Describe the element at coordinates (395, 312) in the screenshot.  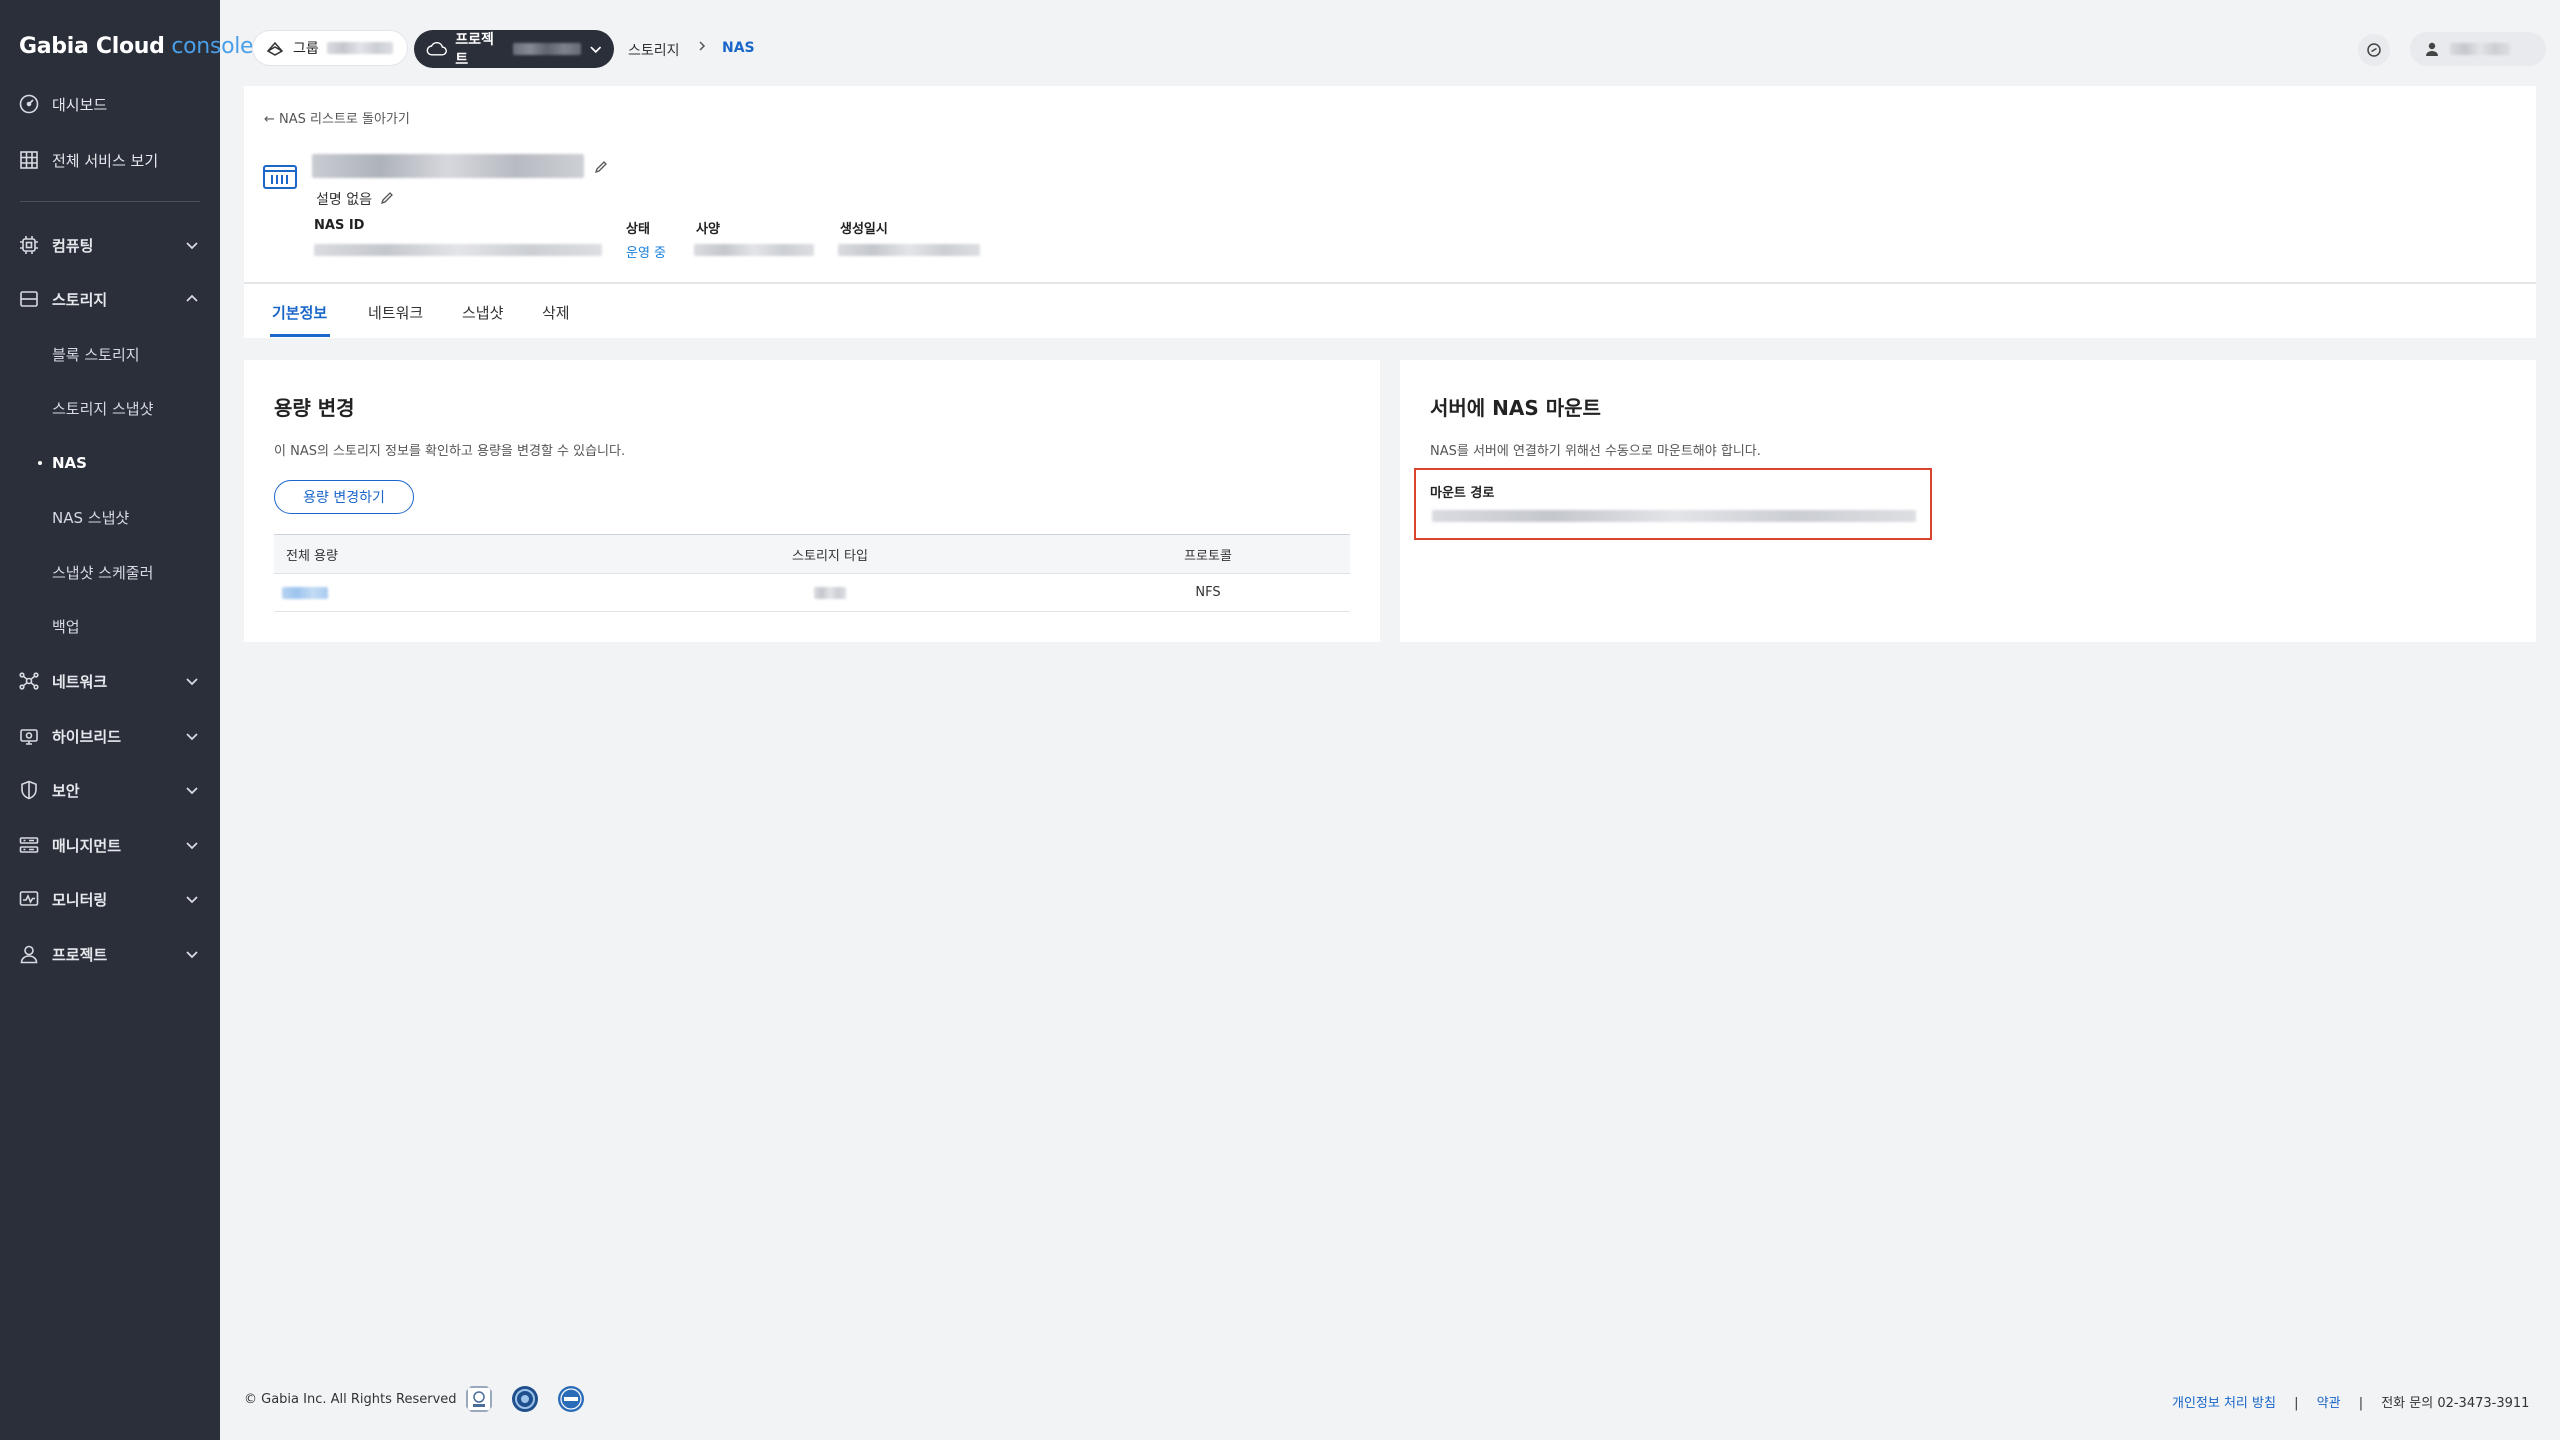
I see `tab-network: 네트워크` at that location.